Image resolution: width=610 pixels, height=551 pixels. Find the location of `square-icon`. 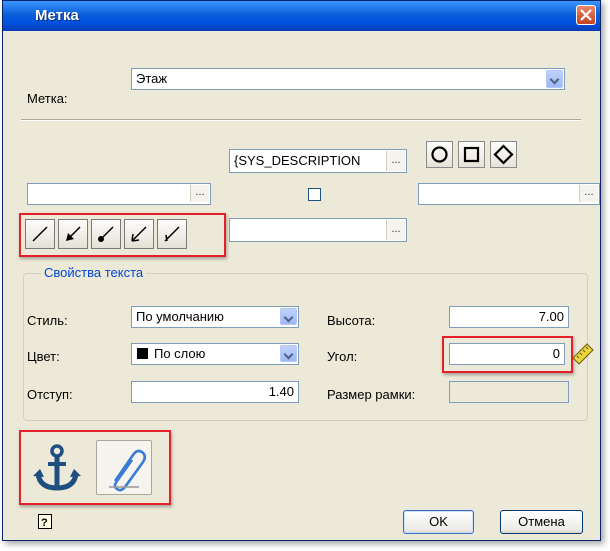

square-icon is located at coordinates (471, 154).